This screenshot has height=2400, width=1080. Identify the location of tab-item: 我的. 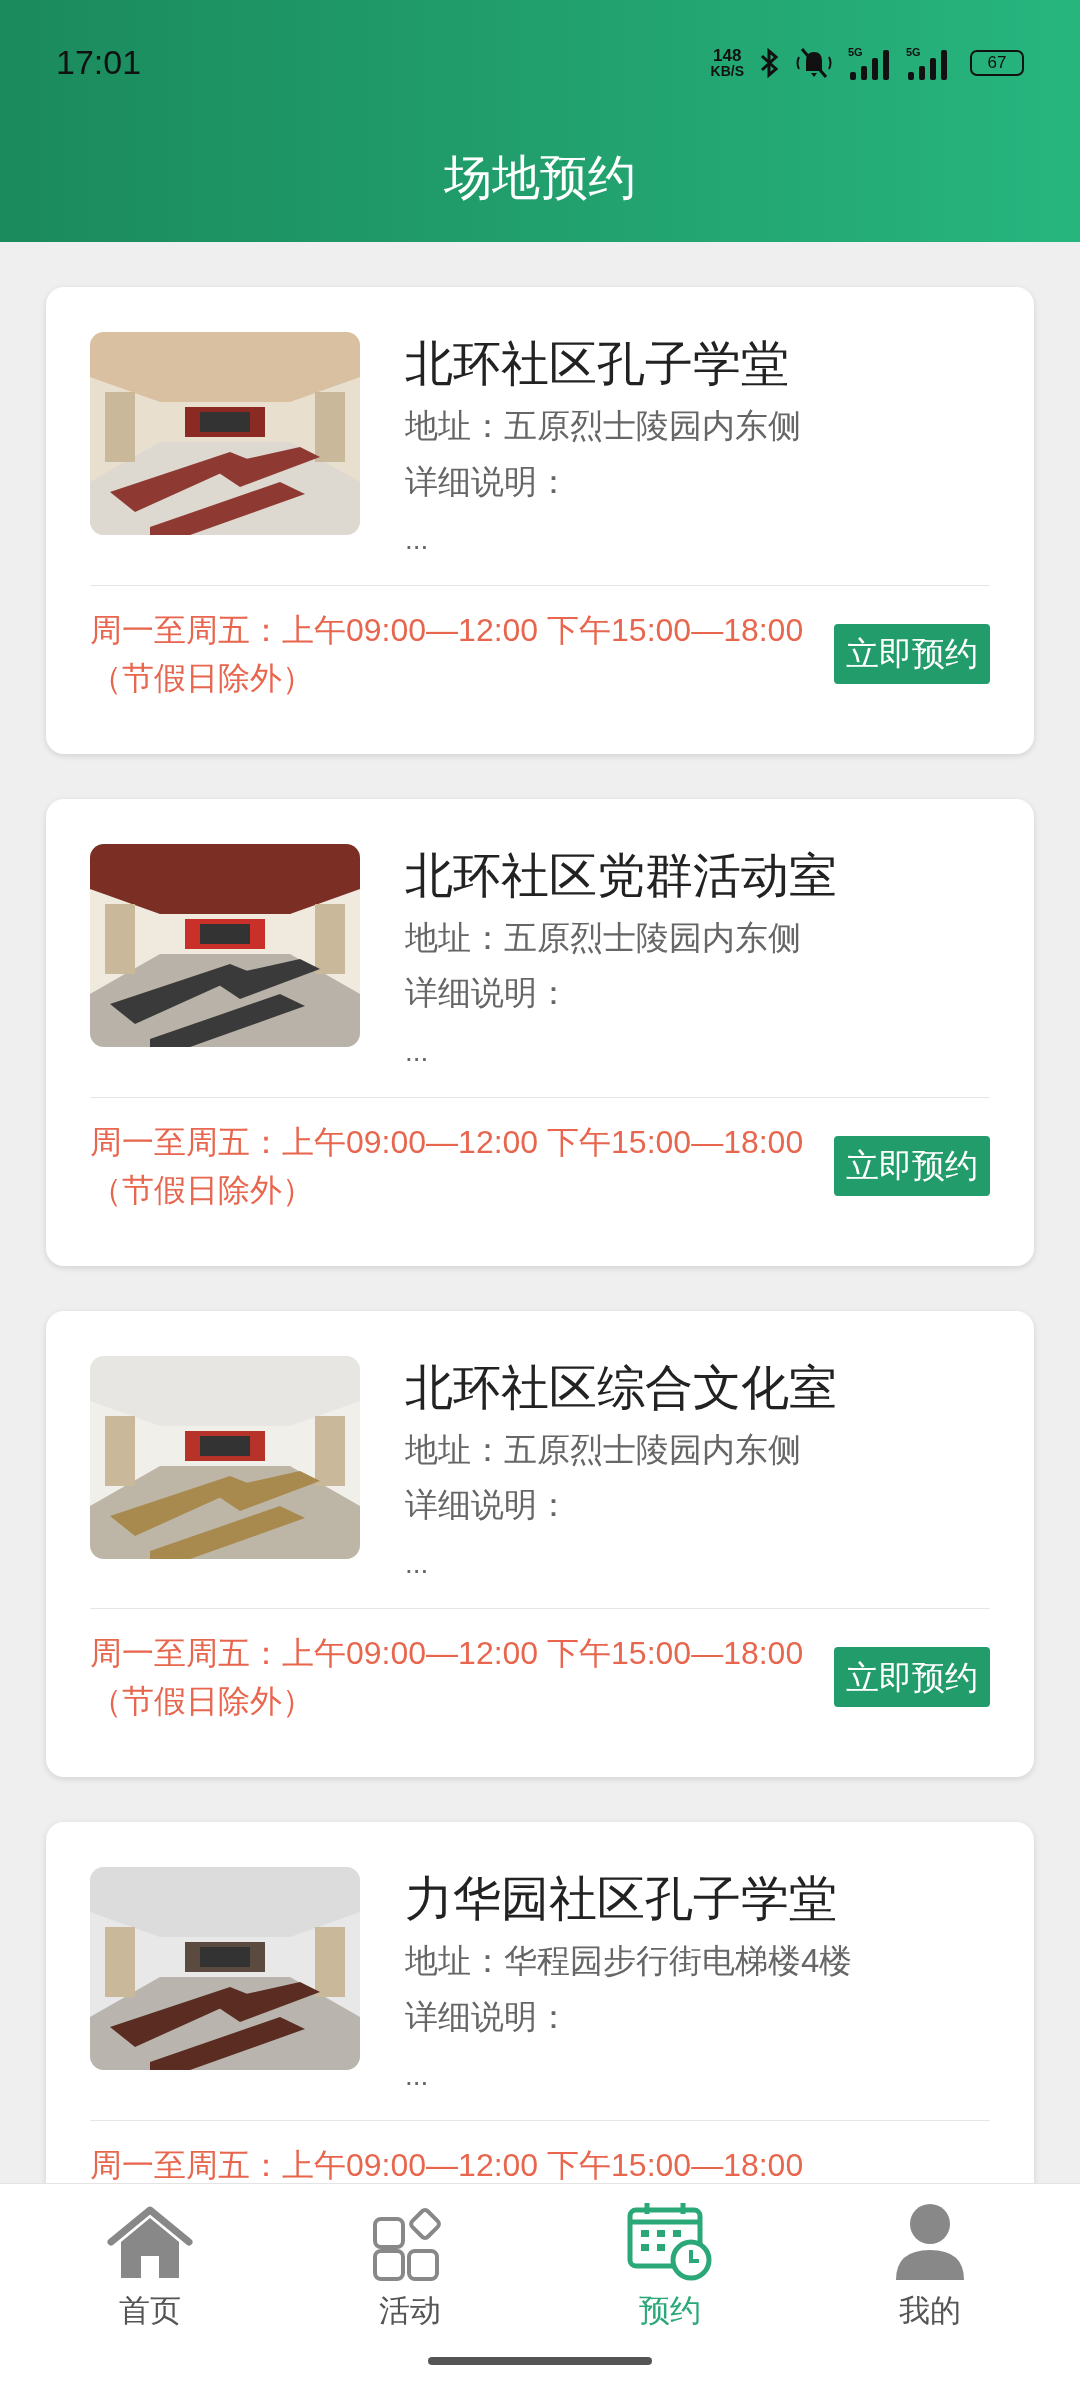
(930, 2266).